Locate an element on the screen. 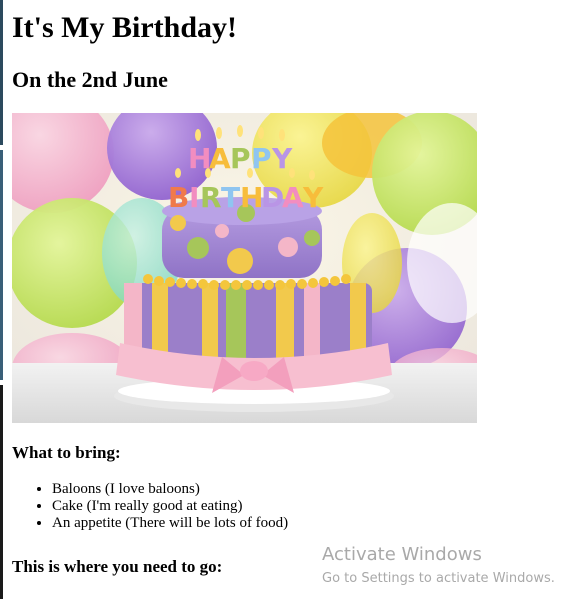  list-item: Cake (I'm really good at eating) is located at coordinates (170, 506).